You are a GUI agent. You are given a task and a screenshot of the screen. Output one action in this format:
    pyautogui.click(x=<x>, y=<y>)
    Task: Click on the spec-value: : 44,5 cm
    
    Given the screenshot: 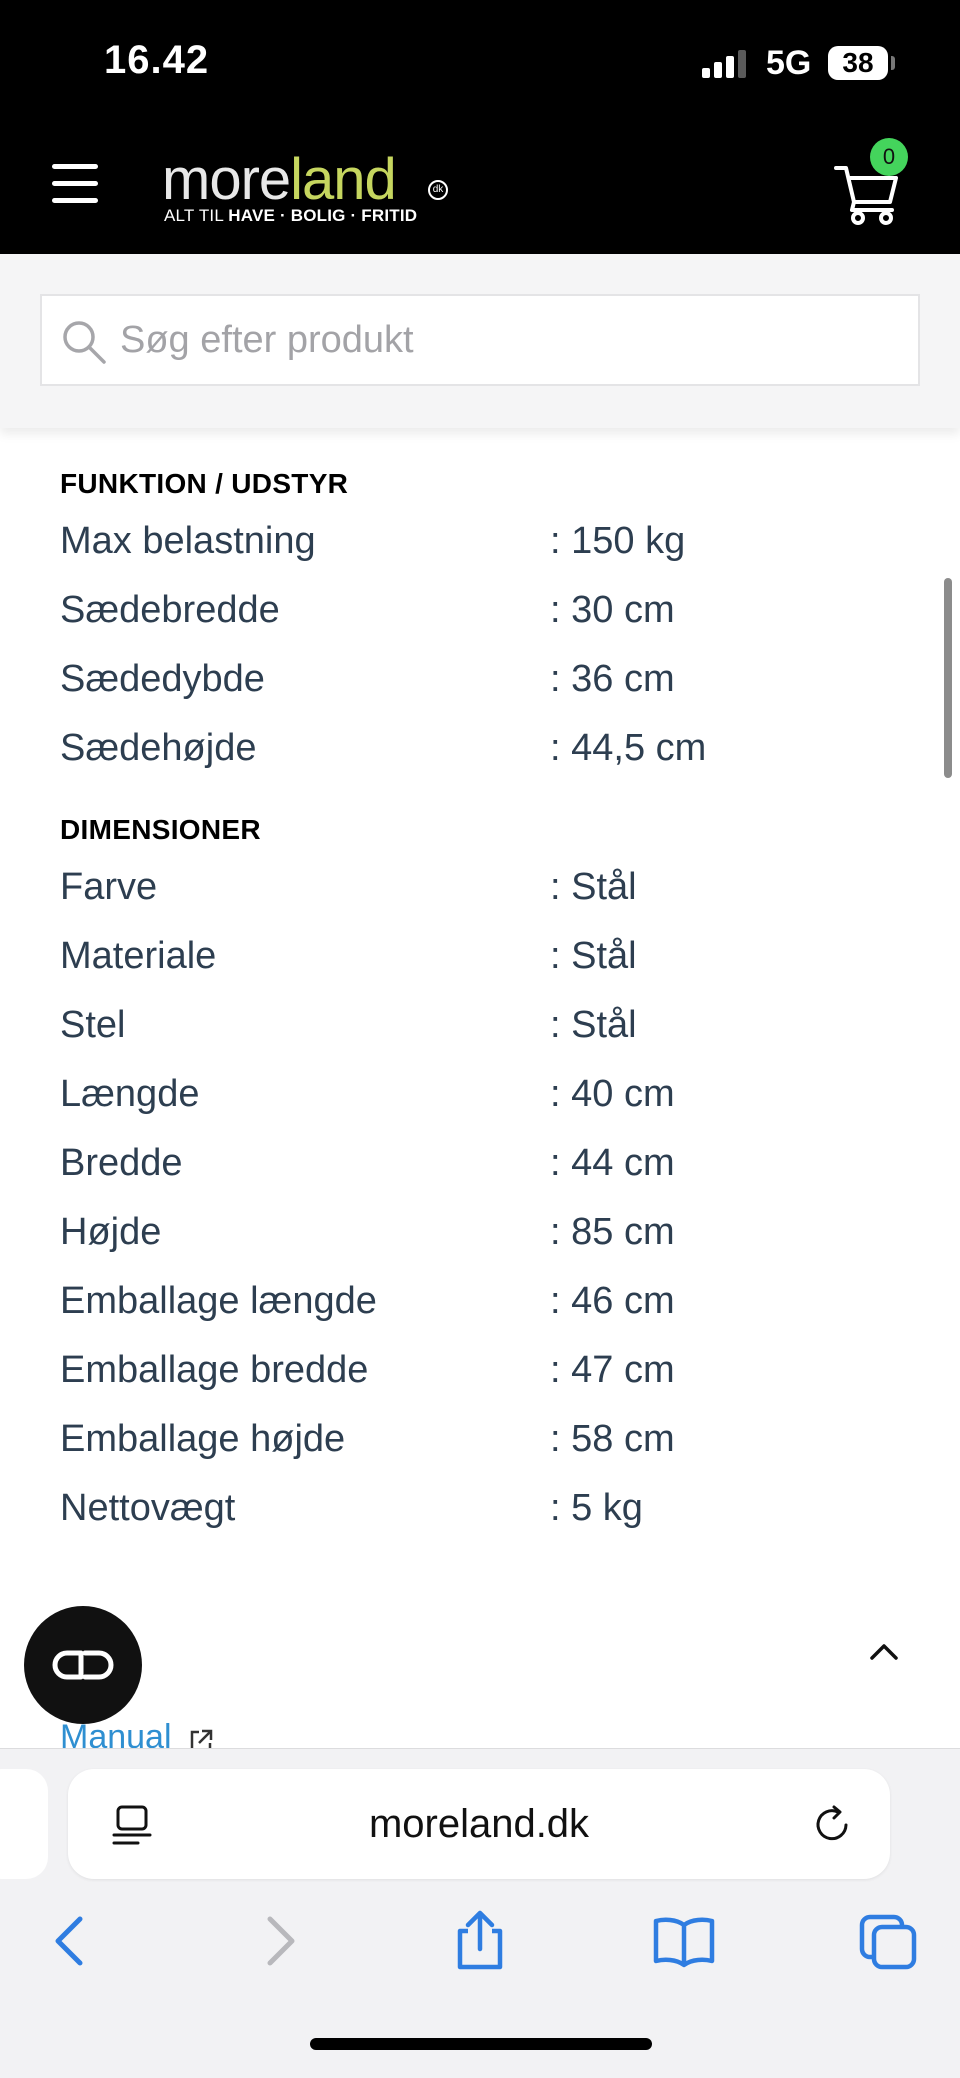 What is the action you would take?
    pyautogui.click(x=628, y=748)
    